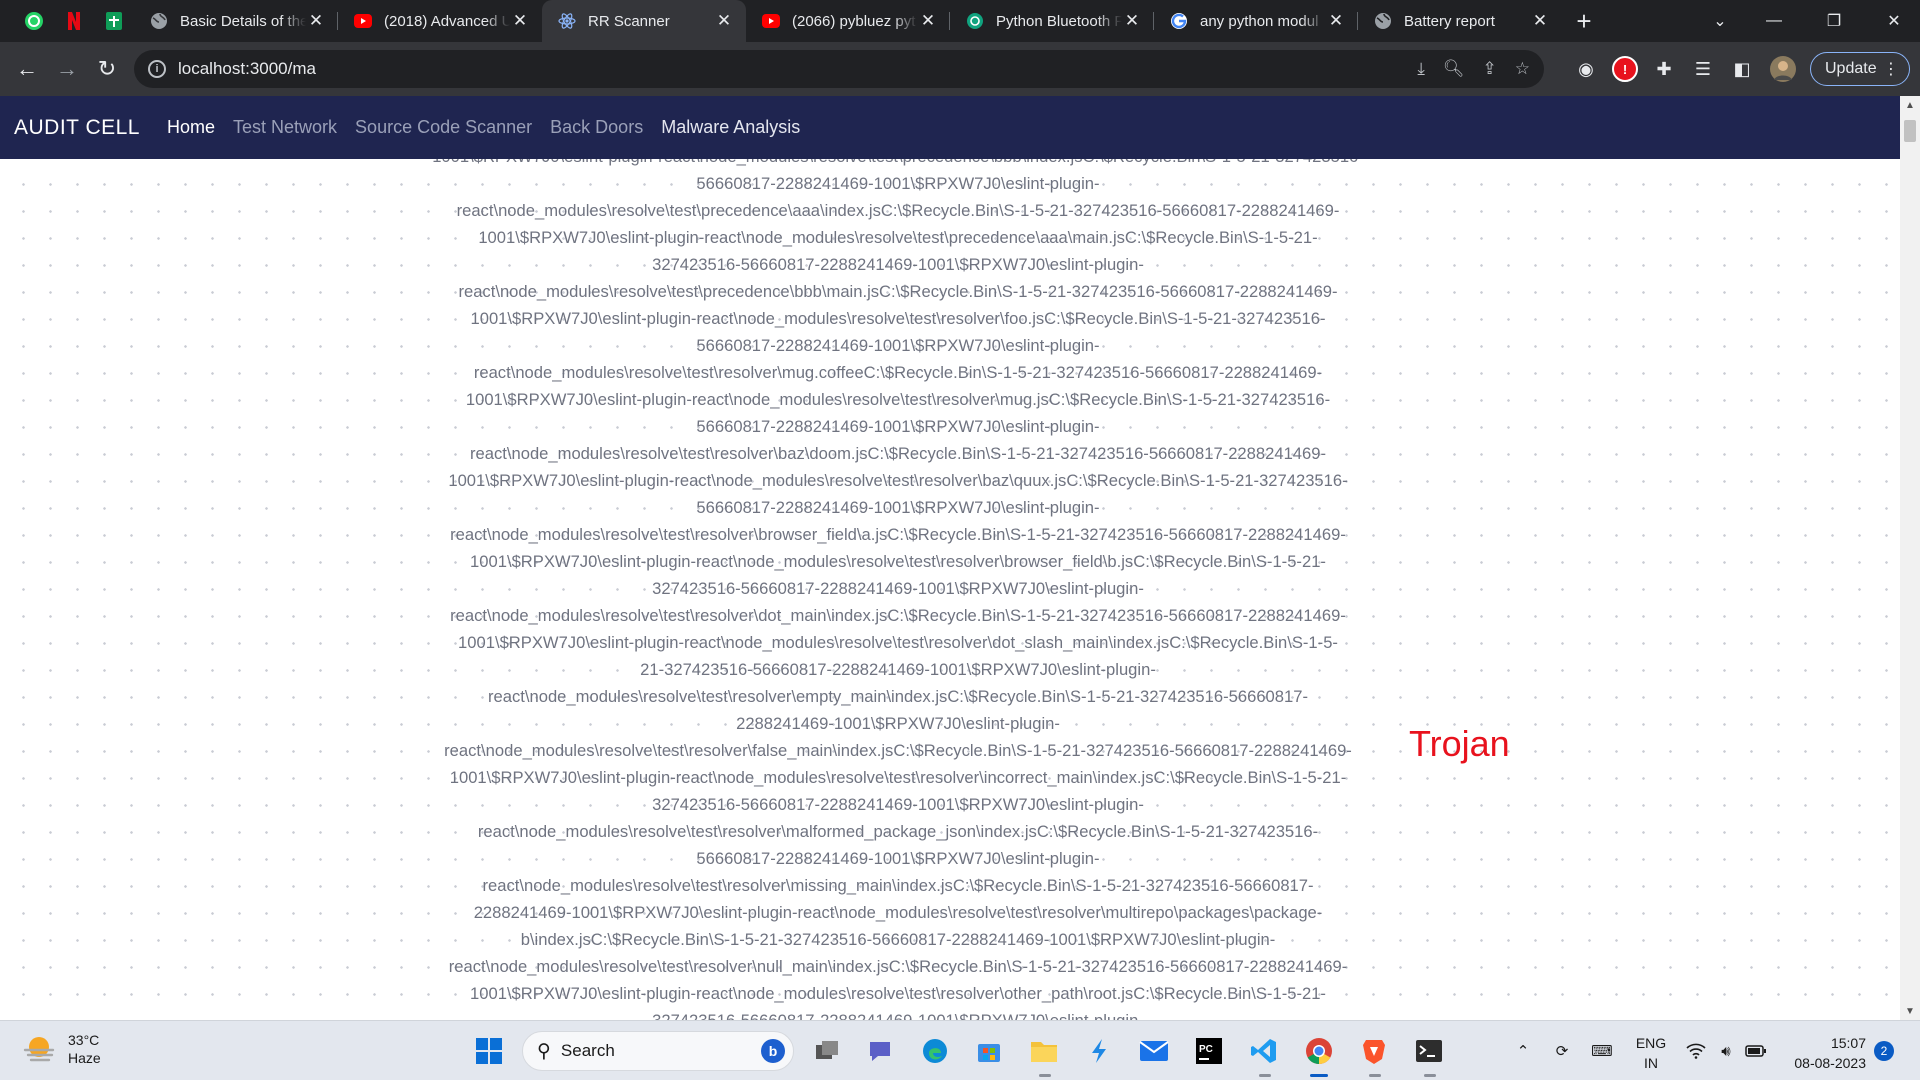  I want to click on browser-tab: Basic Details of the ✕, so click(236, 21).